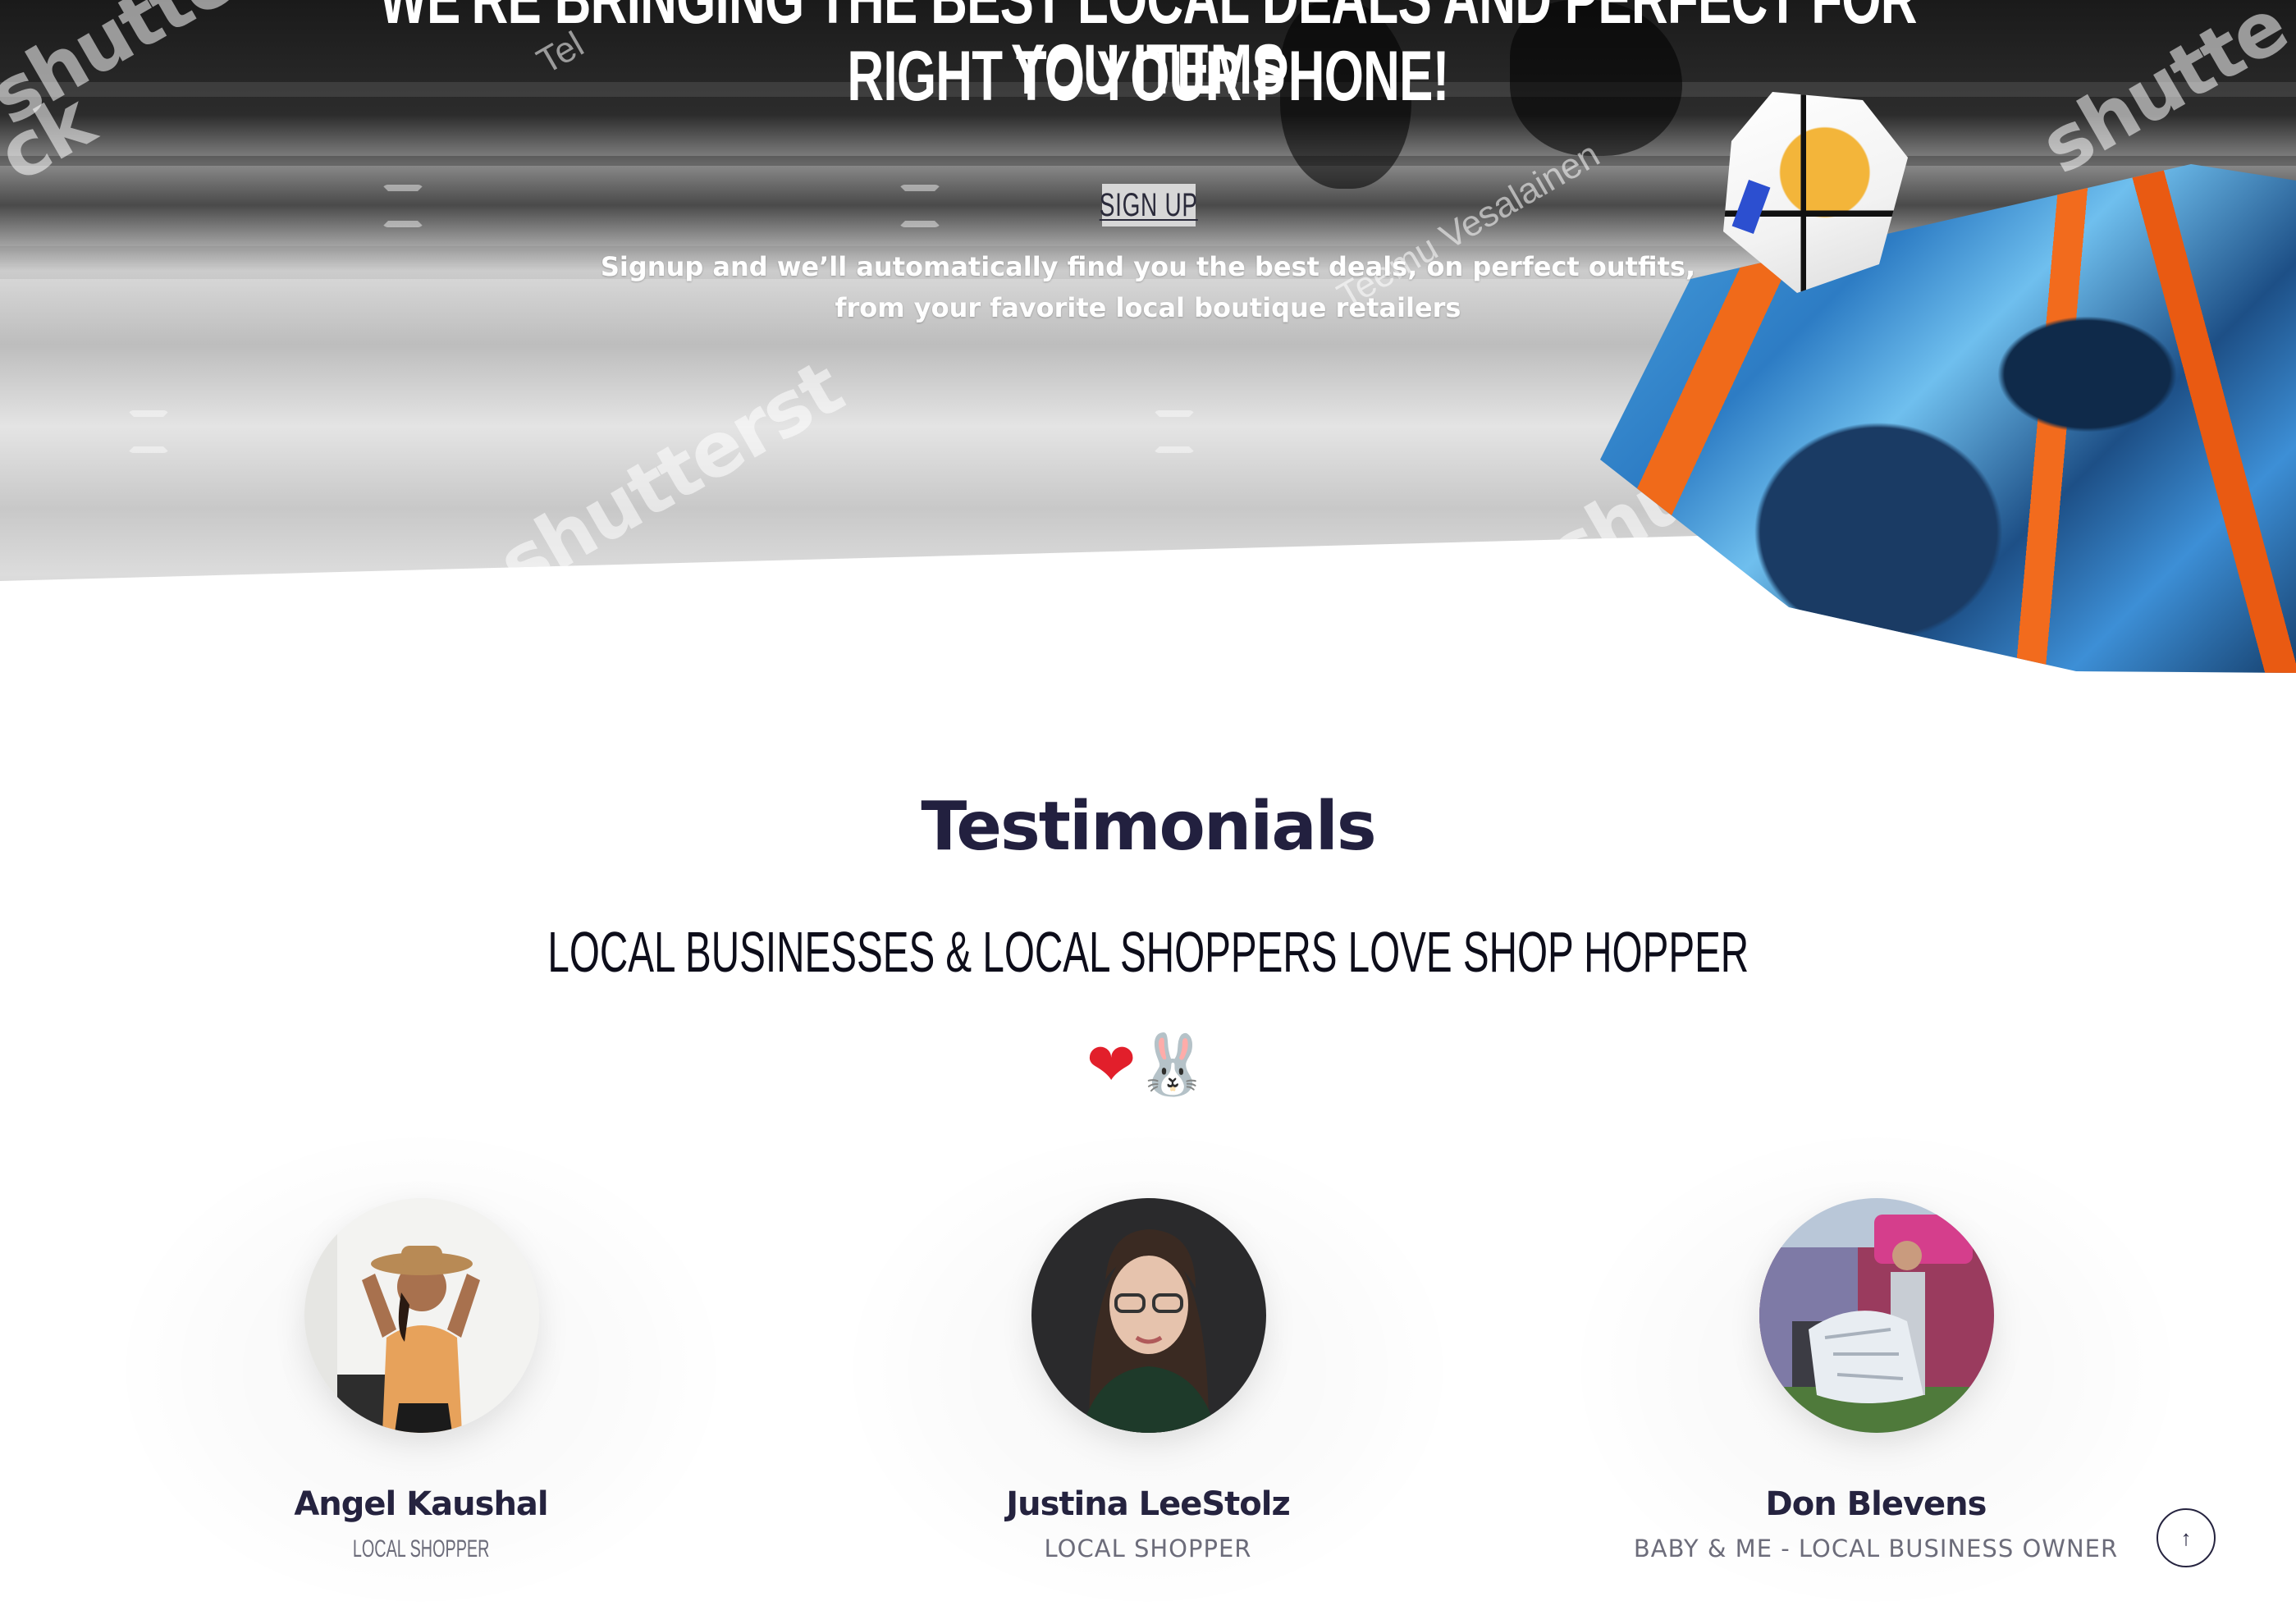  I want to click on person-photo-angel, so click(422, 1315).